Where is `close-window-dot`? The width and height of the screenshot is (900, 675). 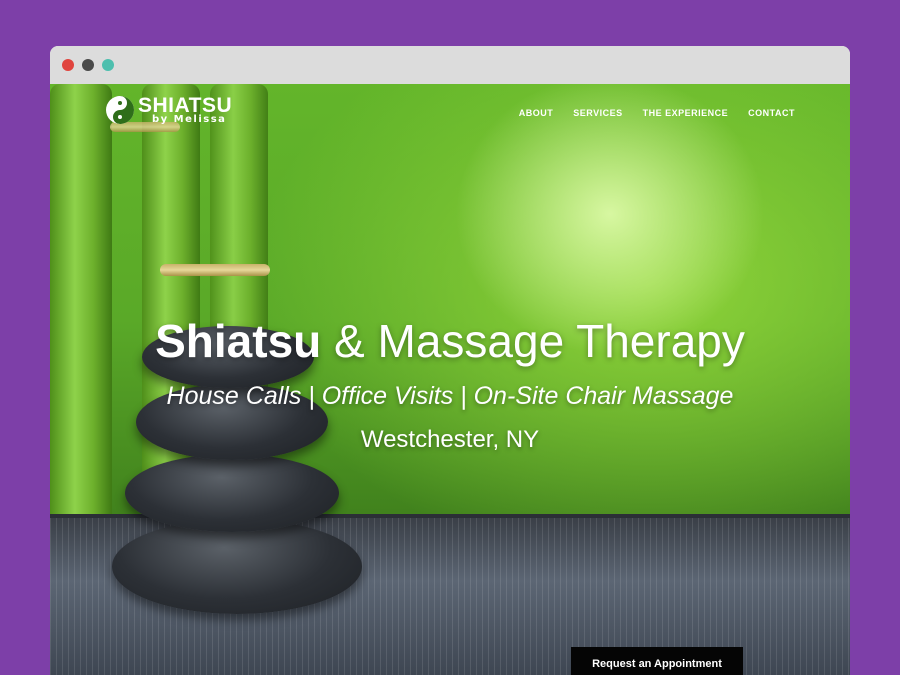
close-window-dot is located at coordinates (68, 65).